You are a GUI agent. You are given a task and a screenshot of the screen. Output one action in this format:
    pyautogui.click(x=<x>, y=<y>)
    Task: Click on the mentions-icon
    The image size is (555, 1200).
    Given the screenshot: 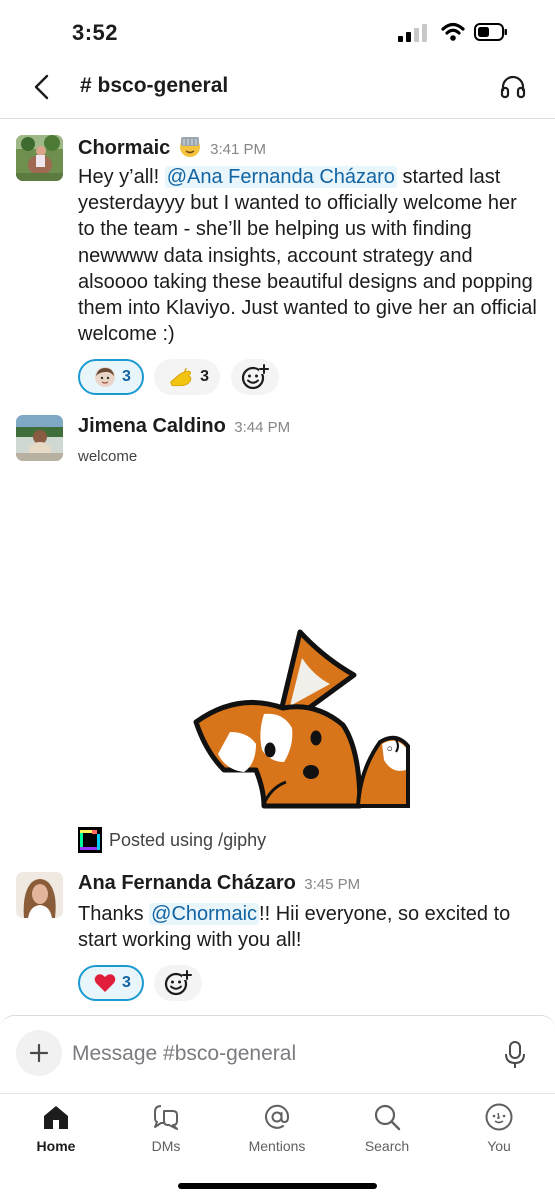 What is the action you would take?
    pyautogui.click(x=277, y=1116)
    